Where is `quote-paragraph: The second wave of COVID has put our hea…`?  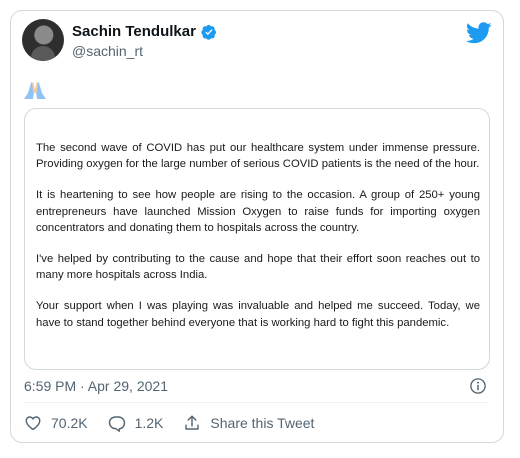 quote-paragraph: The second wave of COVID has put our hea… is located at coordinates (258, 156).